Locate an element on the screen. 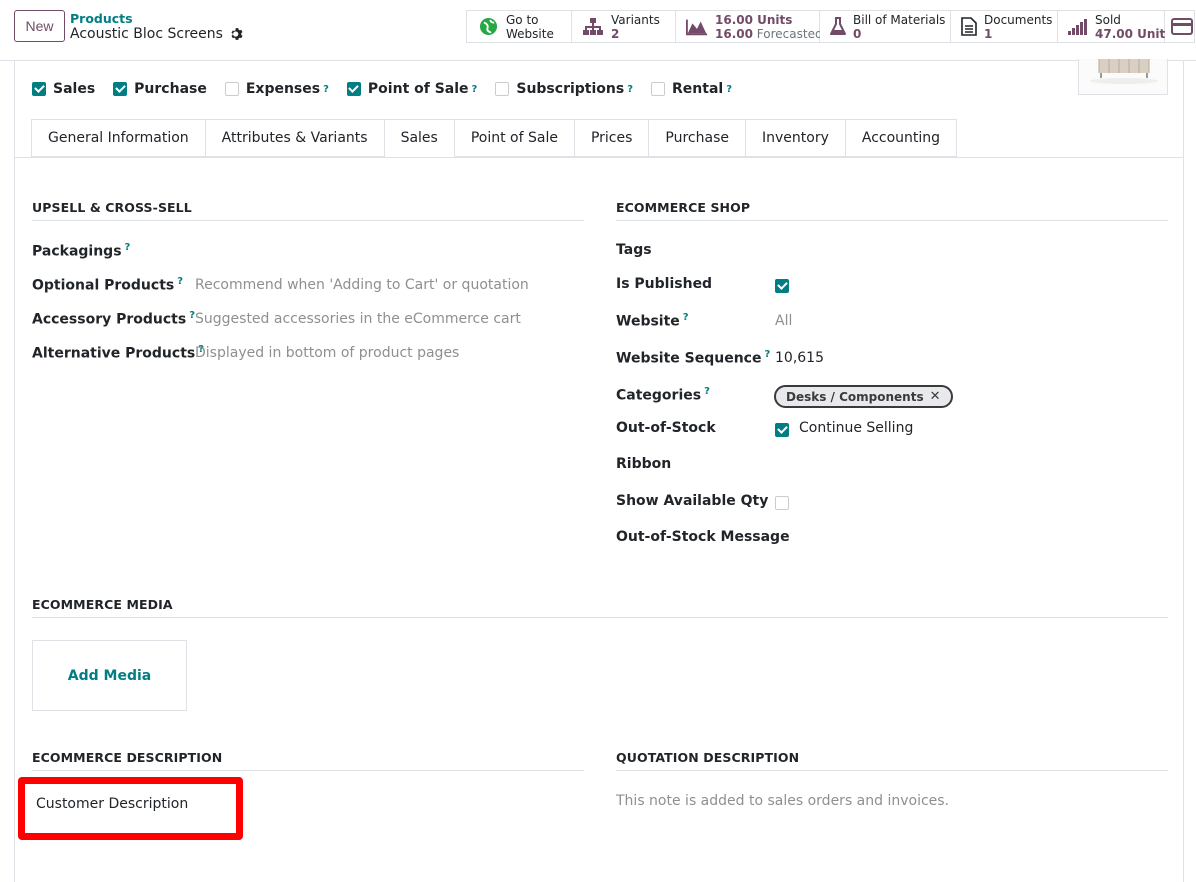  gear-icon is located at coordinates (237, 34).